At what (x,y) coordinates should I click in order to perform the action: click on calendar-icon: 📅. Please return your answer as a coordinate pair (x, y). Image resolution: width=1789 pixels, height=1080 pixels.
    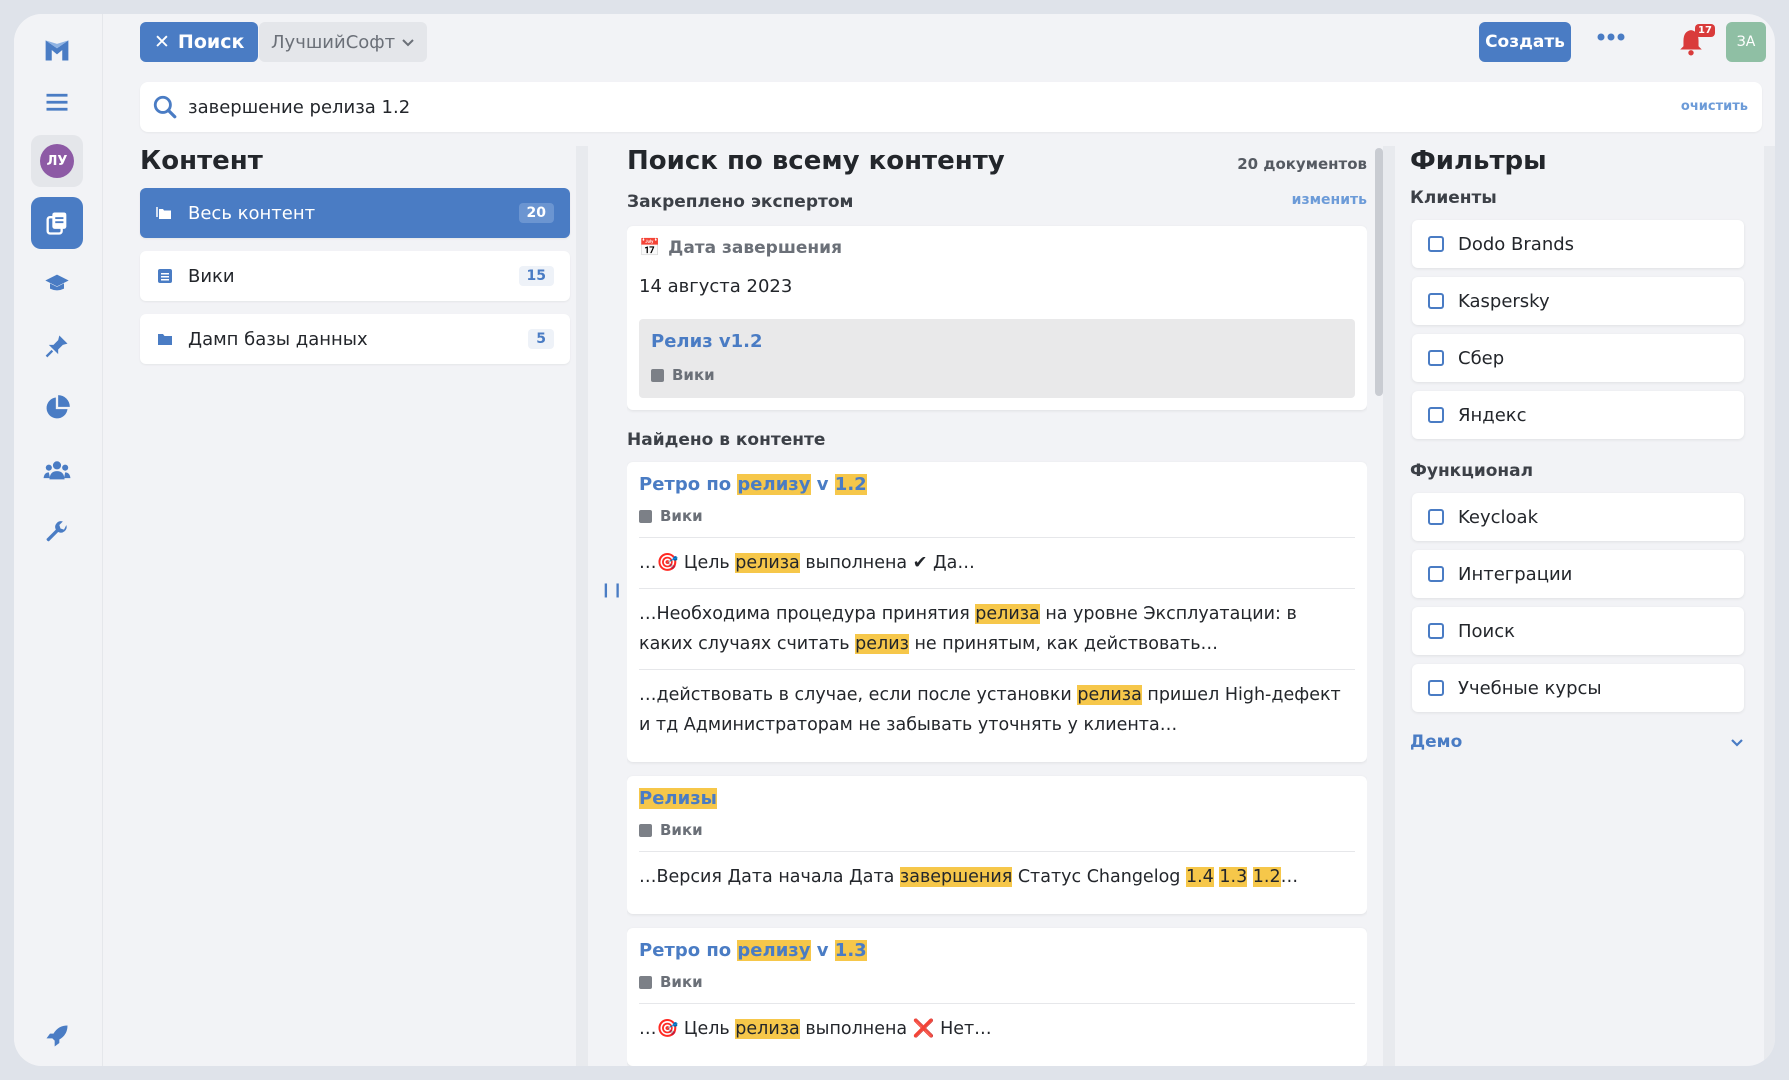
    Looking at the image, I should click on (650, 248).